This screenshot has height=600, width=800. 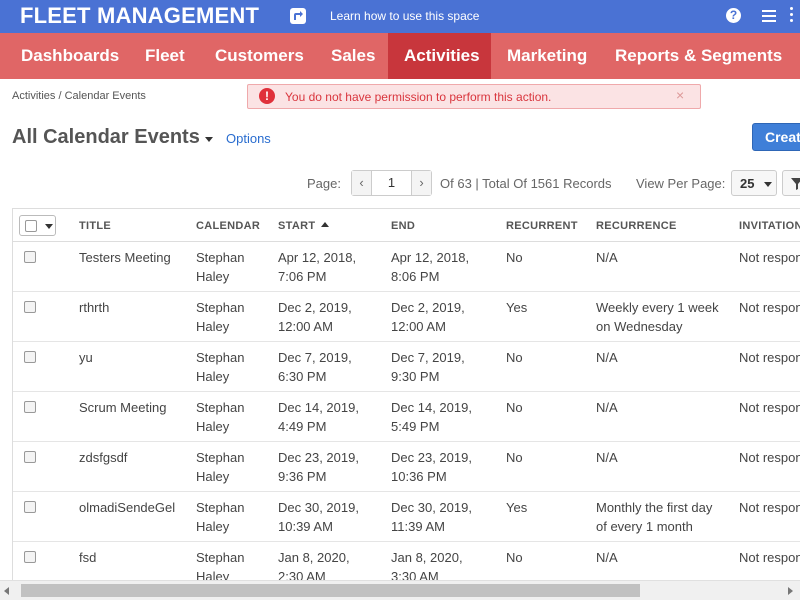 I want to click on cell-start-date: Dec 14, 2019,, so click(x=318, y=407).